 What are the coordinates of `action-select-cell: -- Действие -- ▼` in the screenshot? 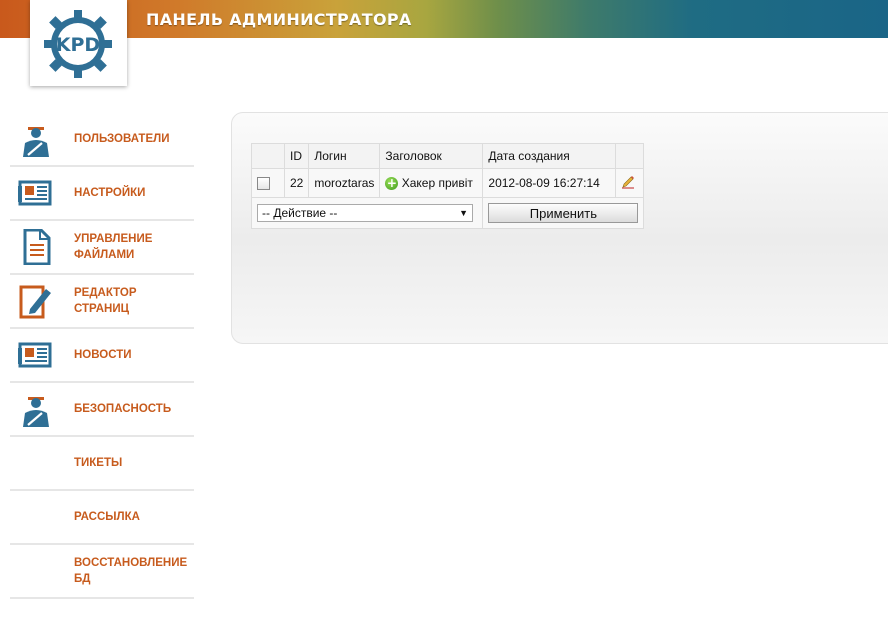 It's located at (367, 213).